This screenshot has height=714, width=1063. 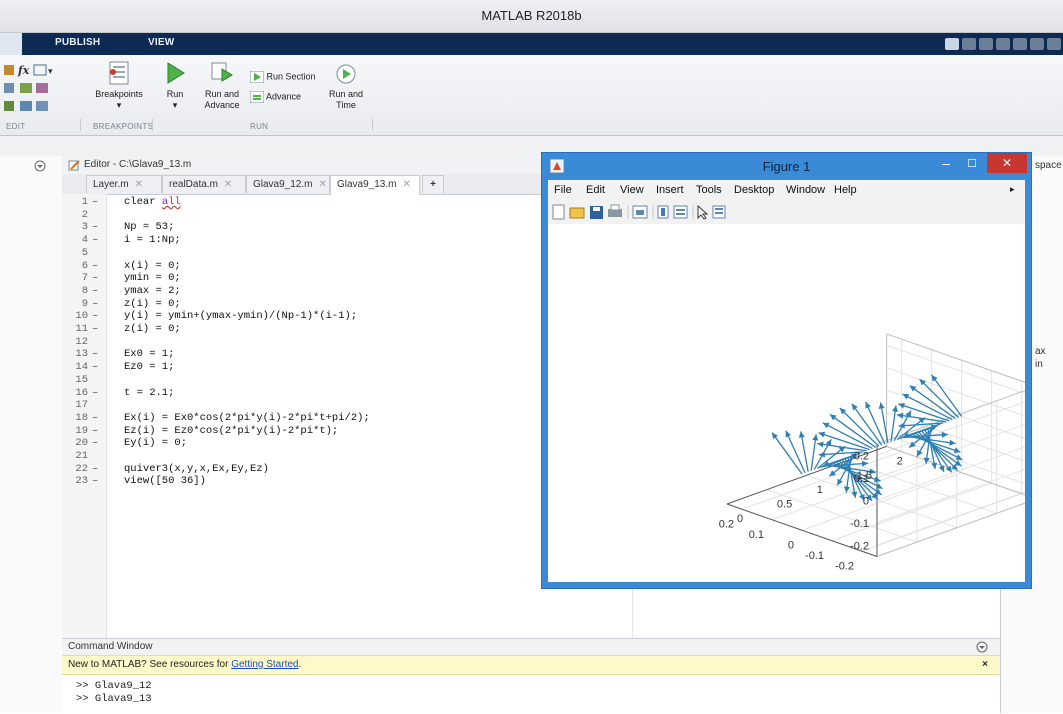 What do you see at coordinates (193, 184) in the screenshot?
I see `tab-label: realData.m` at bounding box center [193, 184].